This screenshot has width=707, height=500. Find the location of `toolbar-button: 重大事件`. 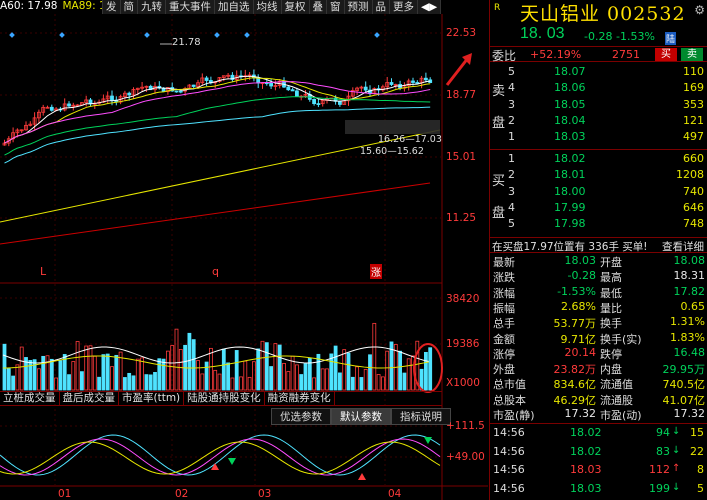

toolbar-button: 重大事件 is located at coordinates (190, 7).